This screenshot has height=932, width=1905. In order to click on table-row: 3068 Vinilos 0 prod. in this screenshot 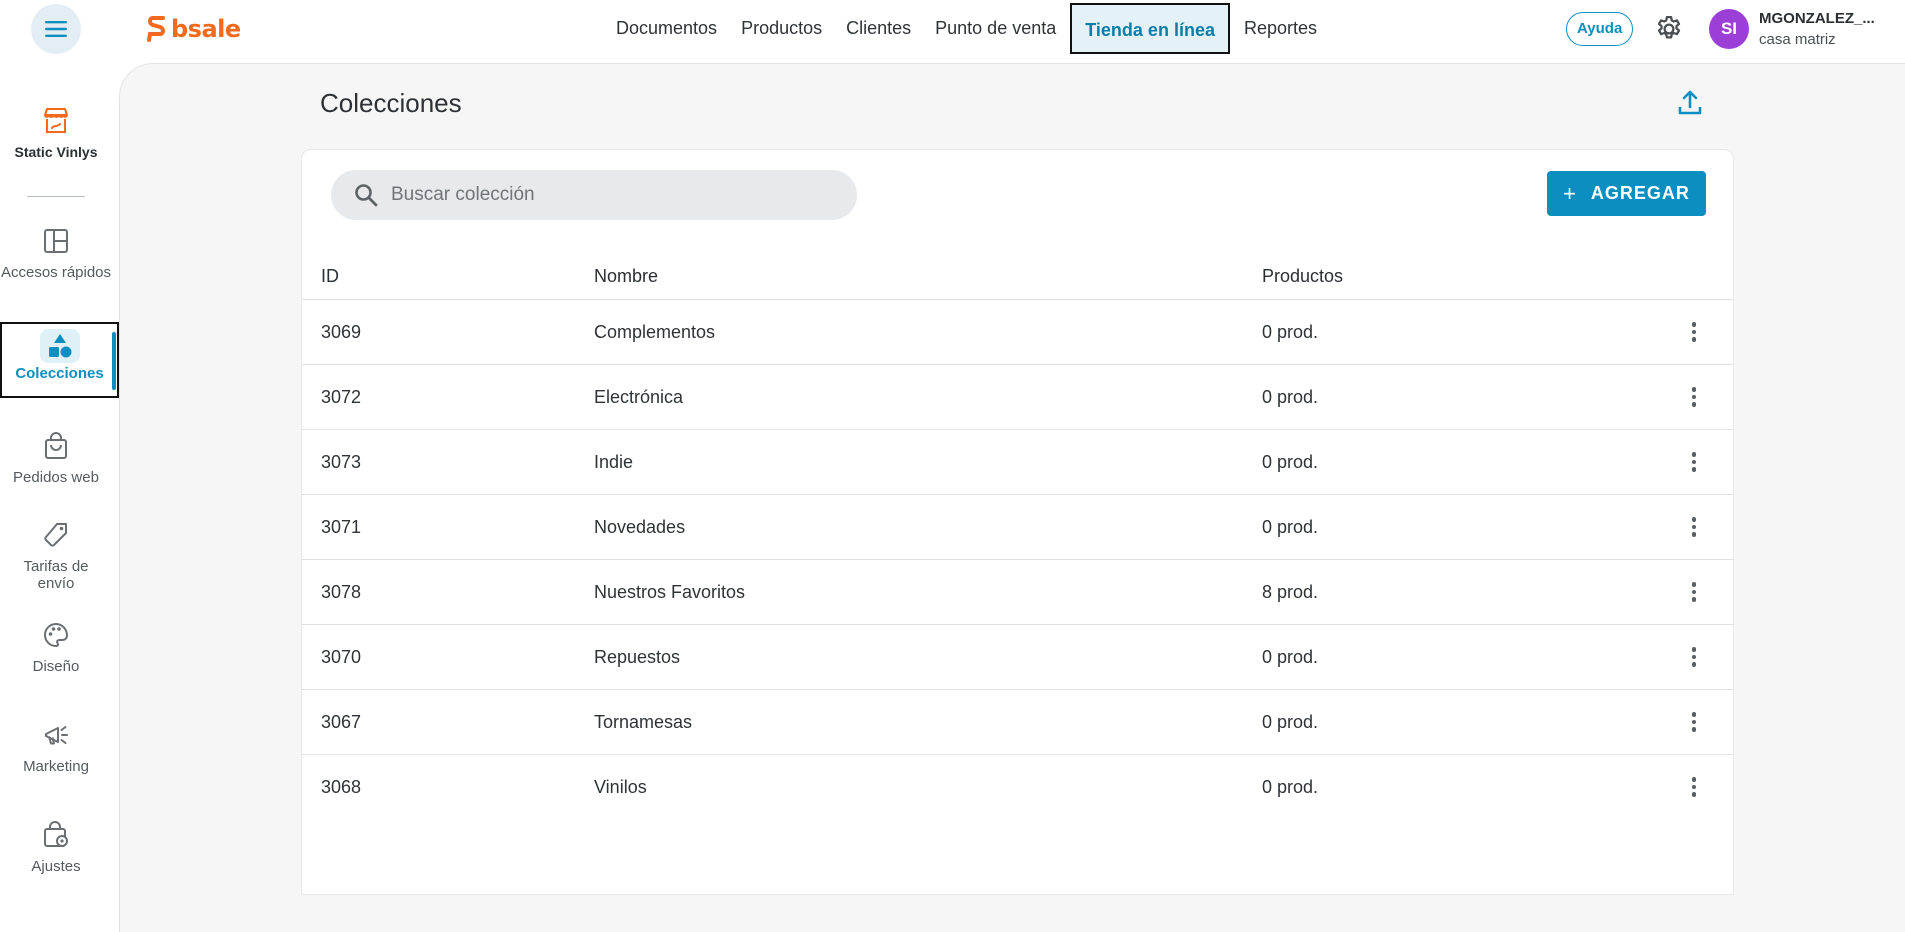, I will do `click(1017, 787)`.